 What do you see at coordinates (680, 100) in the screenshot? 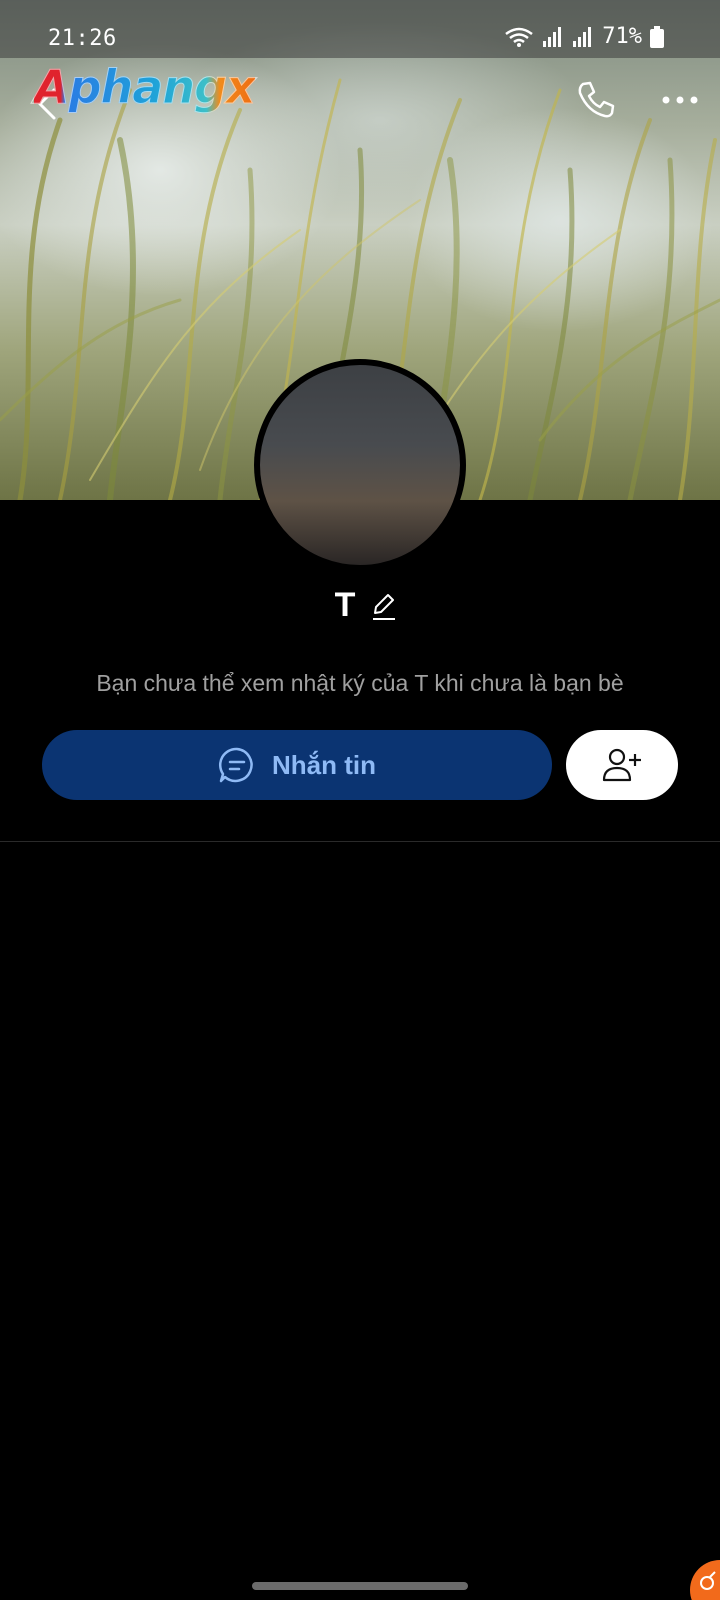
I see `more-dots-icon` at bounding box center [680, 100].